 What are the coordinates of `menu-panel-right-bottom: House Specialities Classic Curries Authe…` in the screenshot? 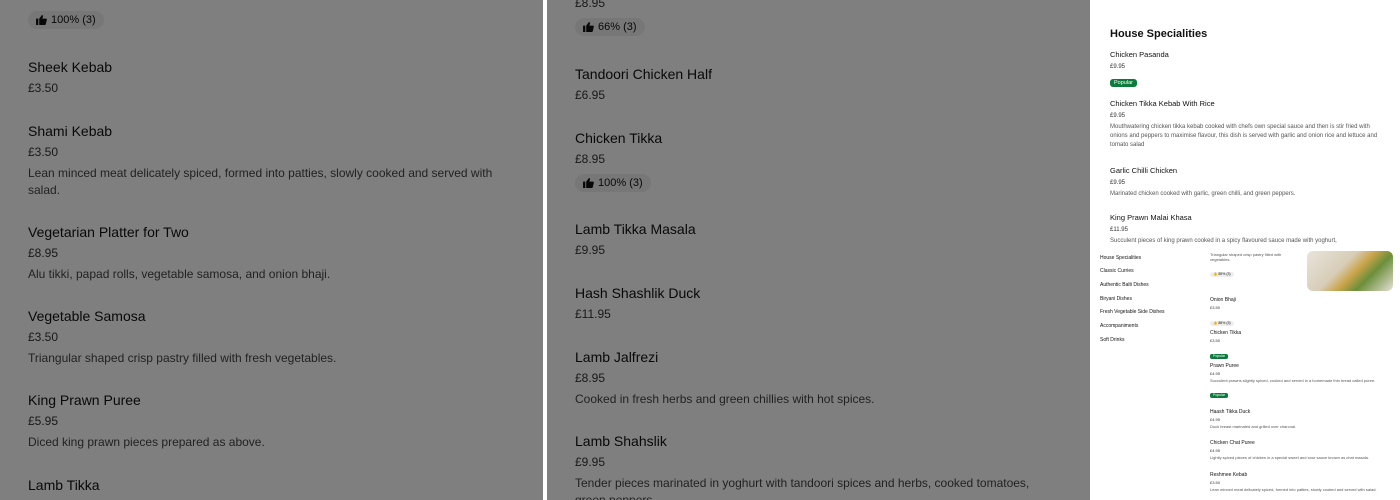 It's located at (1247, 375).